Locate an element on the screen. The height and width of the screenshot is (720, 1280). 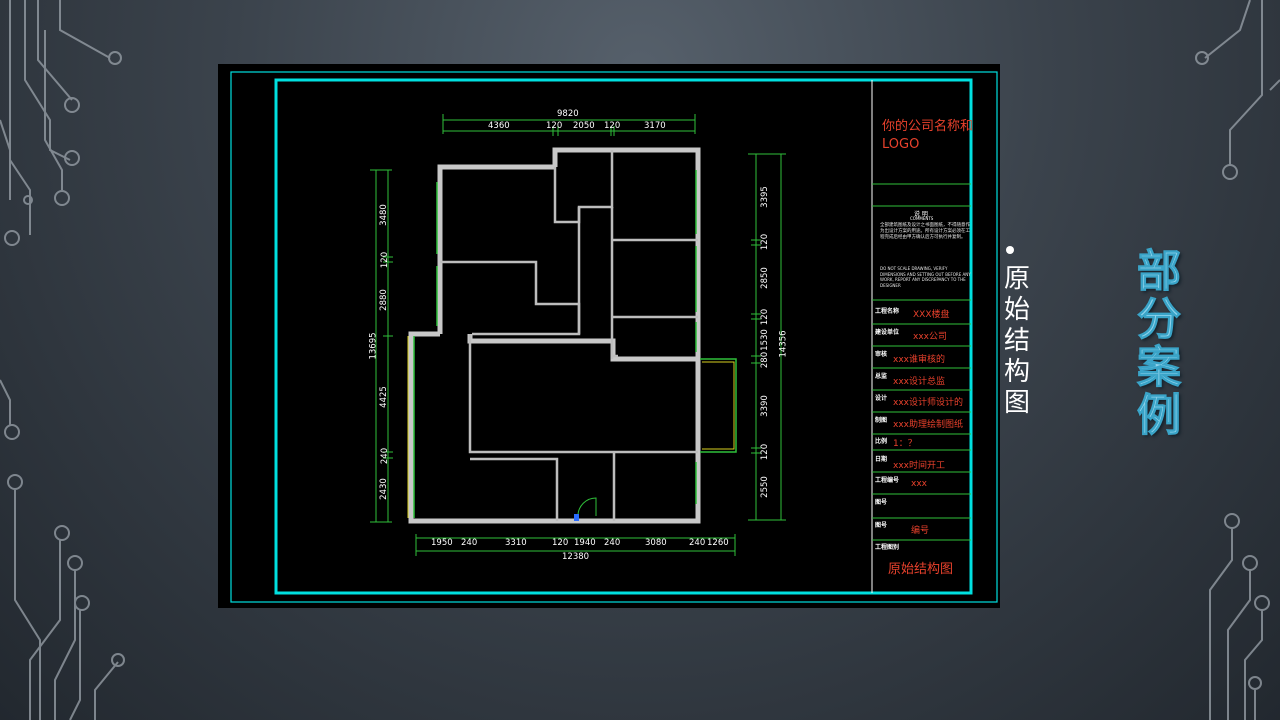
dim-right-1: 3395 is located at coordinates (764, 197).